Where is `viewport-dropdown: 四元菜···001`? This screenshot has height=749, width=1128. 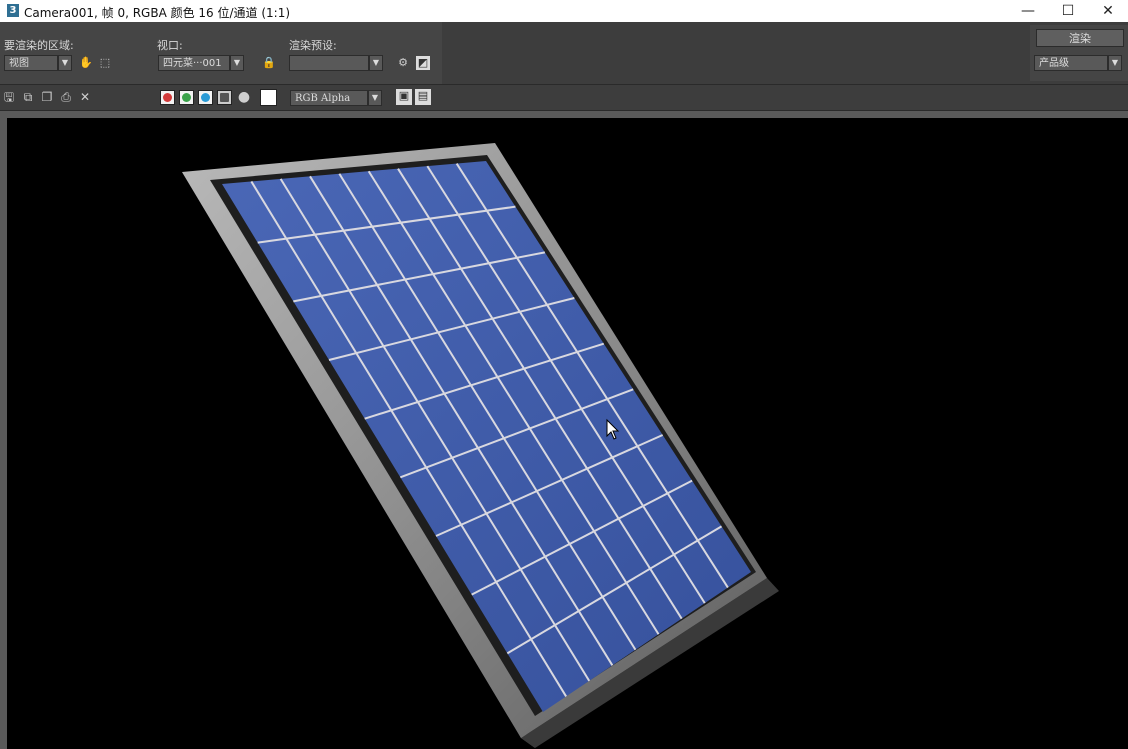 viewport-dropdown: 四元菜···001 is located at coordinates (194, 63).